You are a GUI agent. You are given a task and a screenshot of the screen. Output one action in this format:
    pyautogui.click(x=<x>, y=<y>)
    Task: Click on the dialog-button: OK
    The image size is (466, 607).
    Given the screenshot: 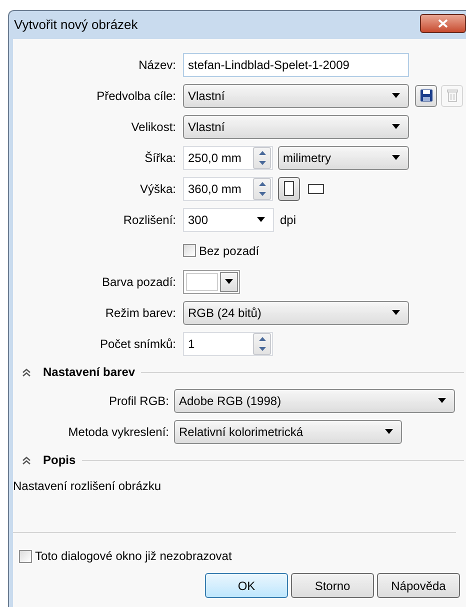 What is the action you would take?
    pyautogui.click(x=246, y=585)
    